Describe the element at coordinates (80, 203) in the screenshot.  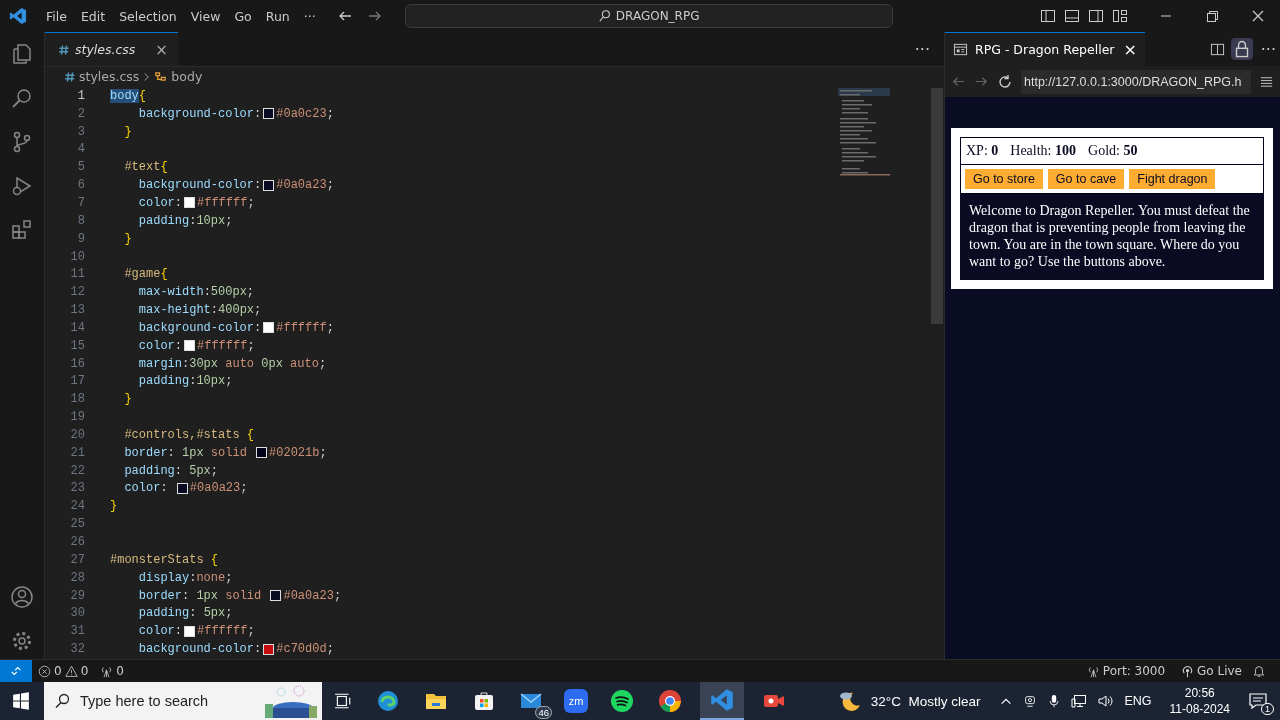
I see `line-number: 7` at that location.